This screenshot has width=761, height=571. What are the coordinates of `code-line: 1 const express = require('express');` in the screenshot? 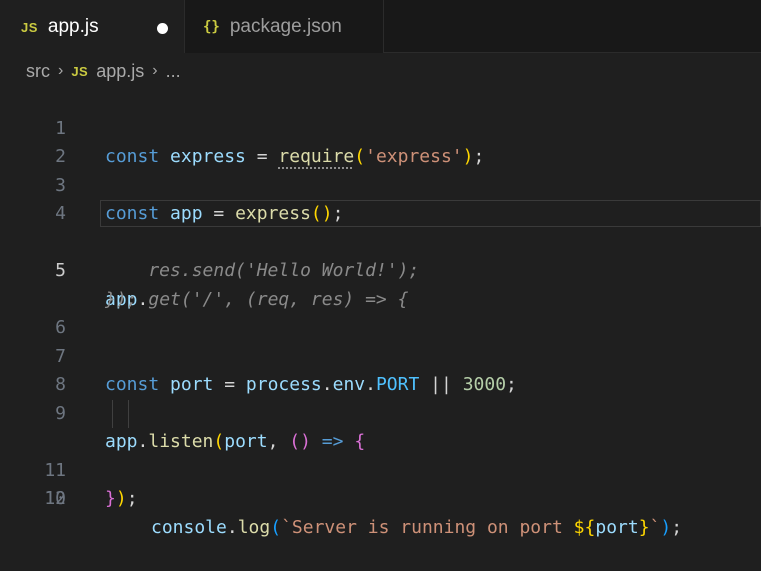 It's located at (380, 127).